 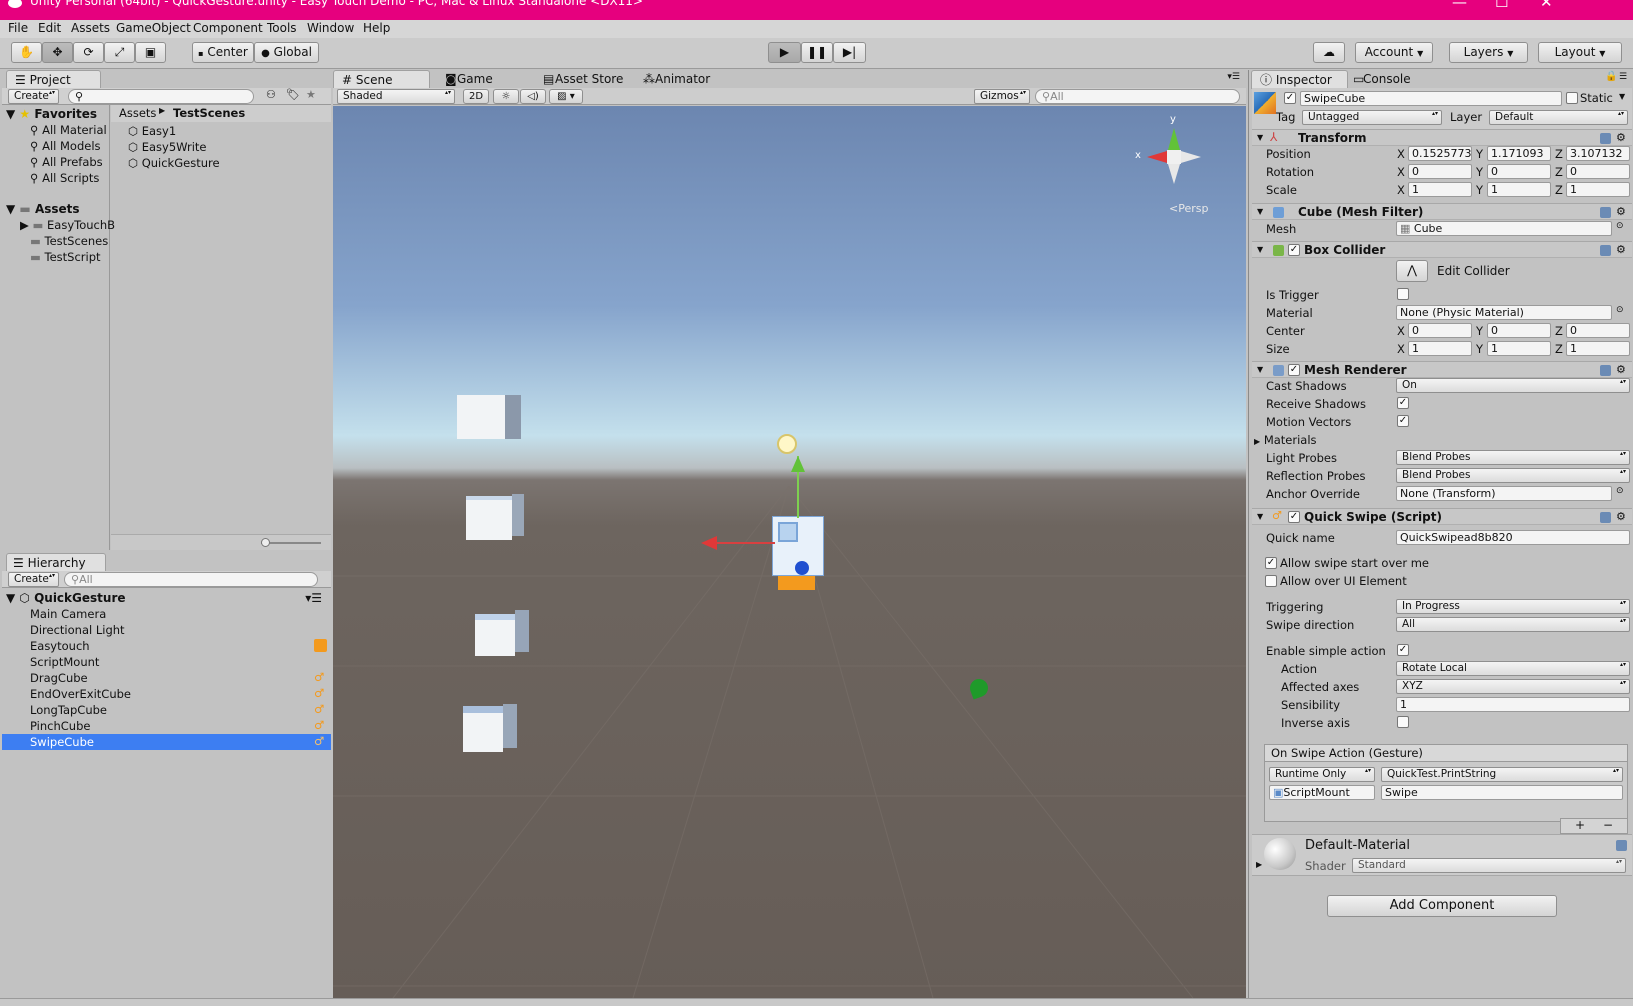 I want to click on tab-asset-store: ▤ Asset Store, so click(x=581, y=79).